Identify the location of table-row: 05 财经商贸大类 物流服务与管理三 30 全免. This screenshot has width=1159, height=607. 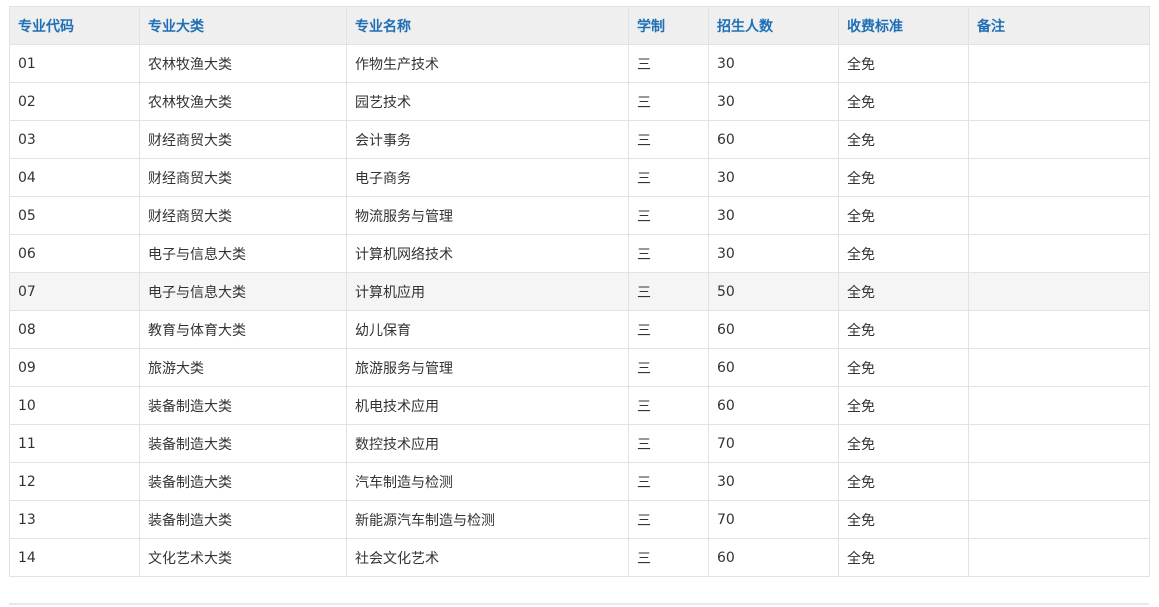
(579, 215).